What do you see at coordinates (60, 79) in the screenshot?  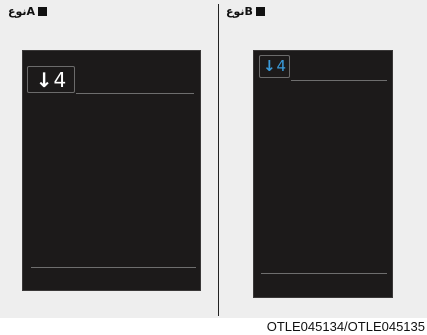 I see `gear-number-a: 4` at bounding box center [60, 79].